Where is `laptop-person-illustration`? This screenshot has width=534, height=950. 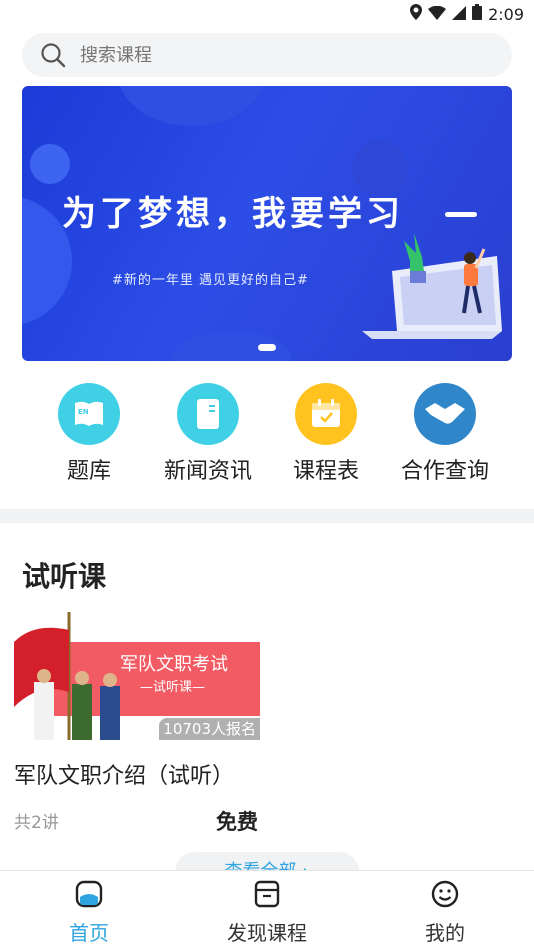 laptop-person-illustration is located at coordinates (432, 286).